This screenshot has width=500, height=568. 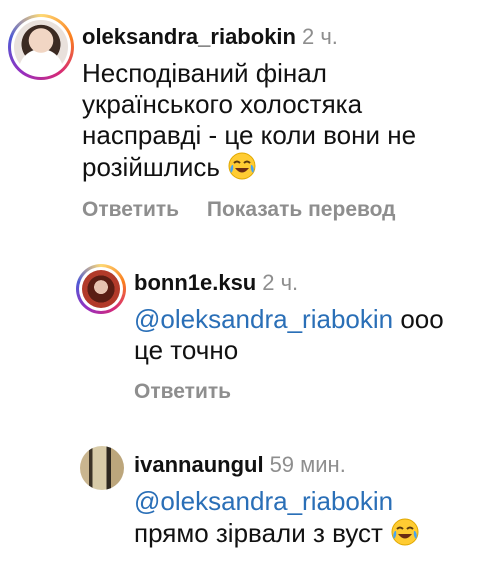 I want to click on comment-text: @oleksandra_riabokin ооо це точно, so click(x=304, y=335).